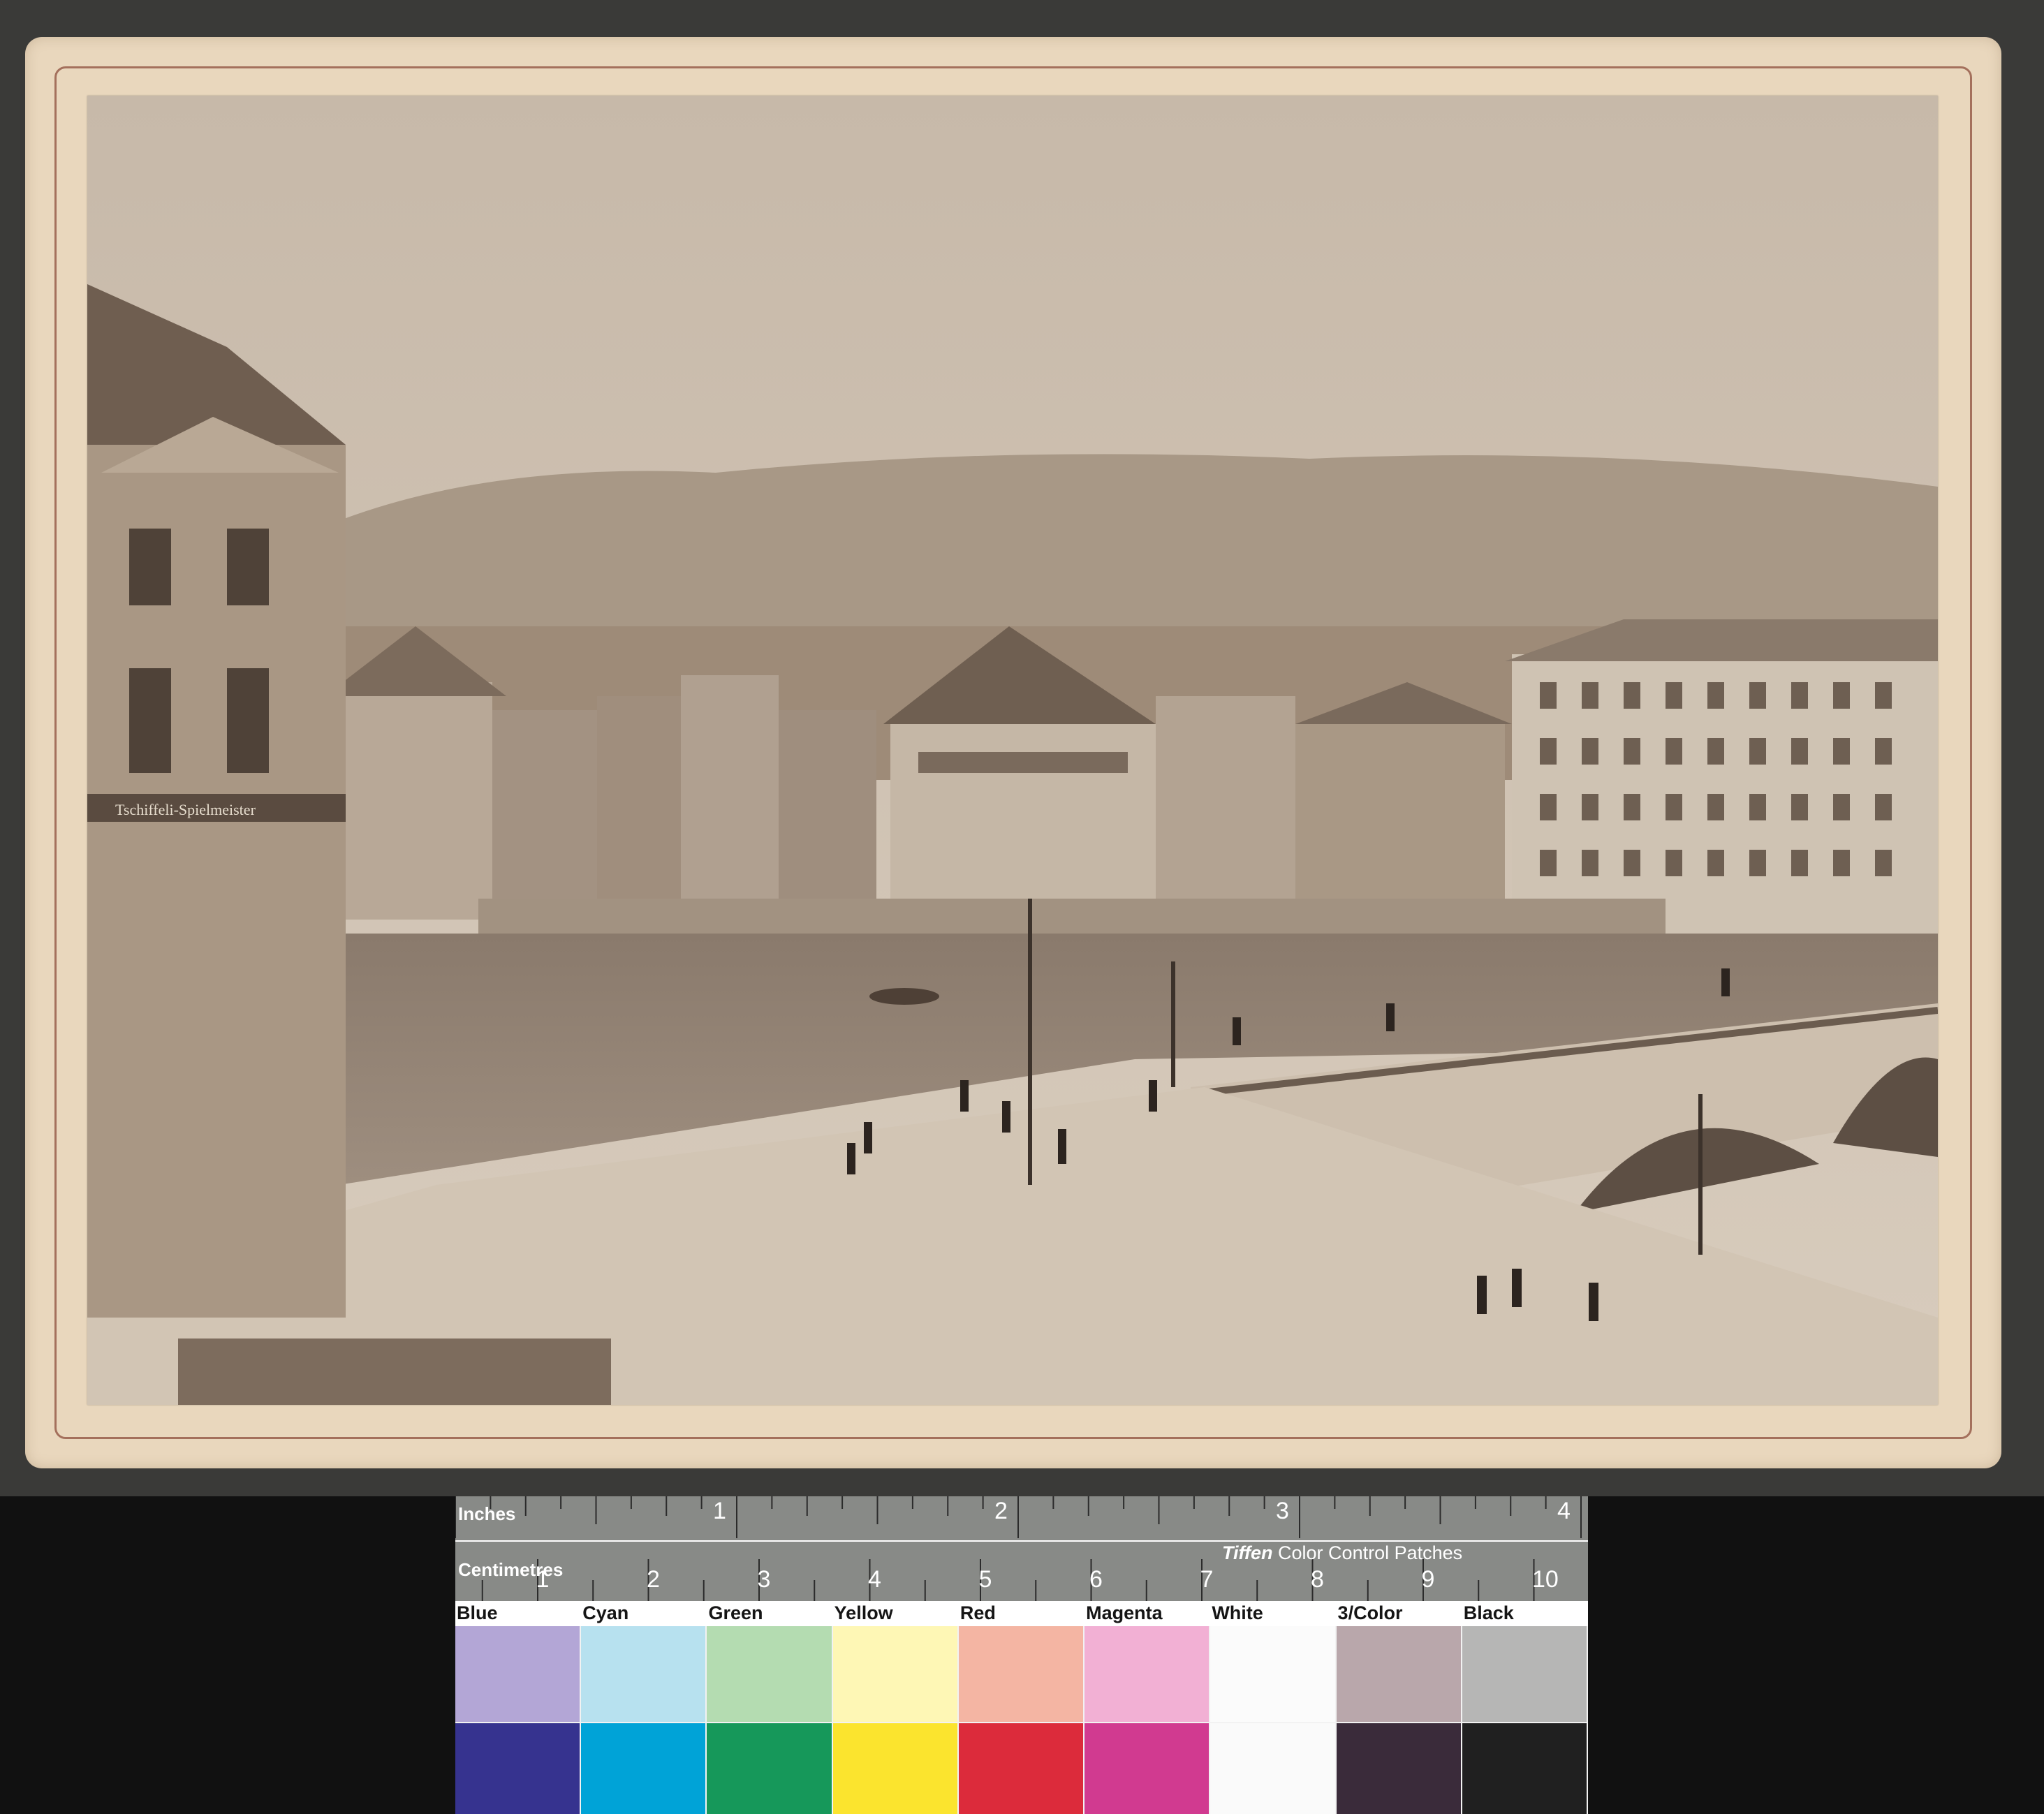  What do you see at coordinates (1282, 1511) in the screenshot?
I see `inch-number: 3` at bounding box center [1282, 1511].